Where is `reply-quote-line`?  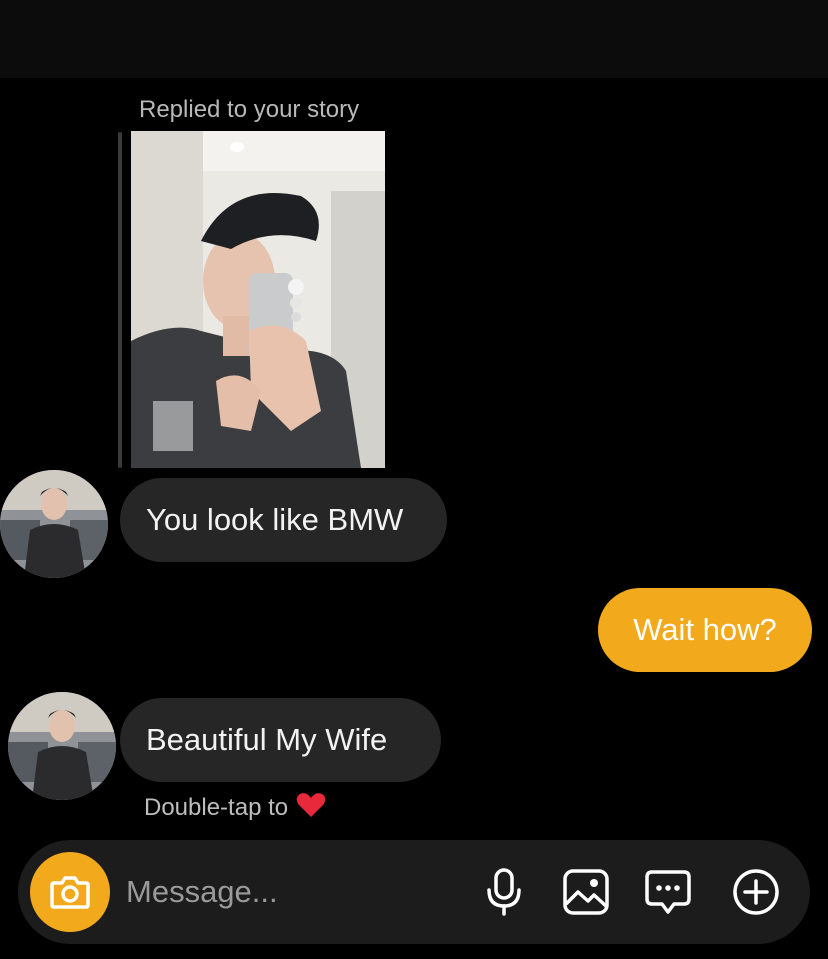
reply-quote-line is located at coordinates (120, 300).